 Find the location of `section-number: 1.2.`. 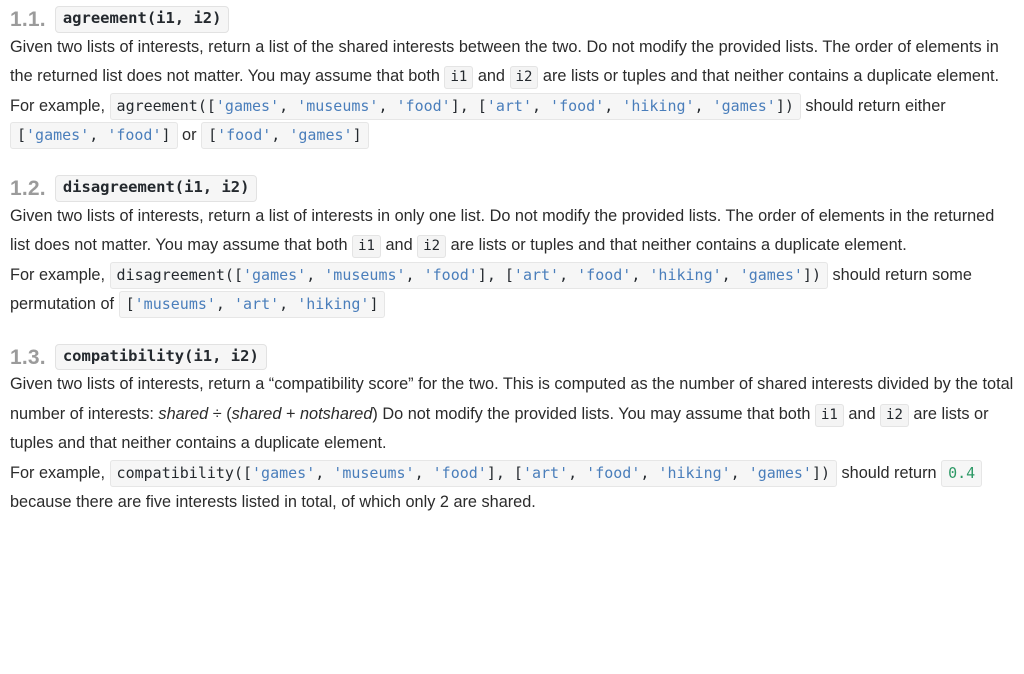

section-number: 1.2. is located at coordinates (28, 188).